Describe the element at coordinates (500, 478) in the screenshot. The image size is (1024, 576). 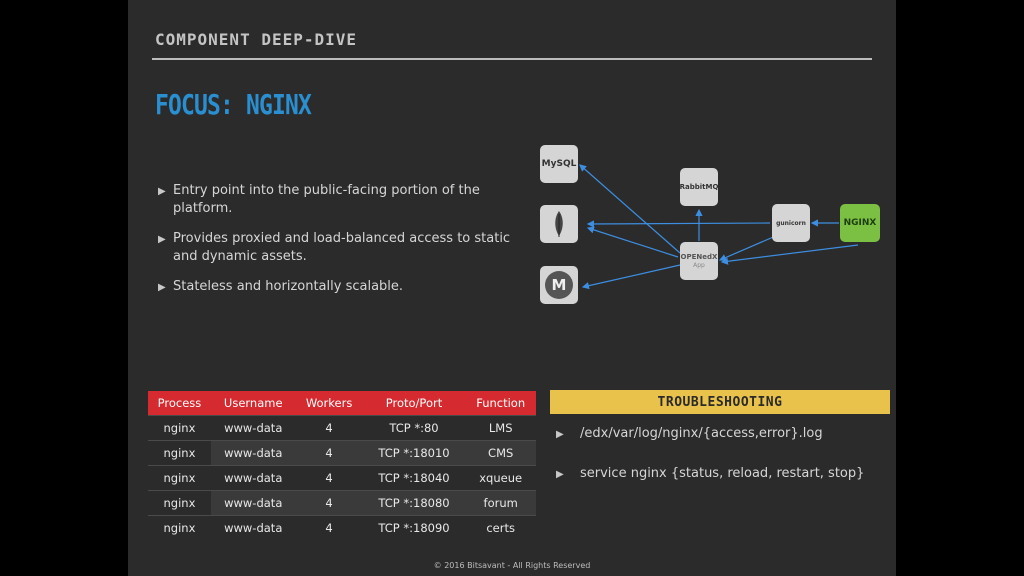
I see `table-cell: xqueue` at that location.